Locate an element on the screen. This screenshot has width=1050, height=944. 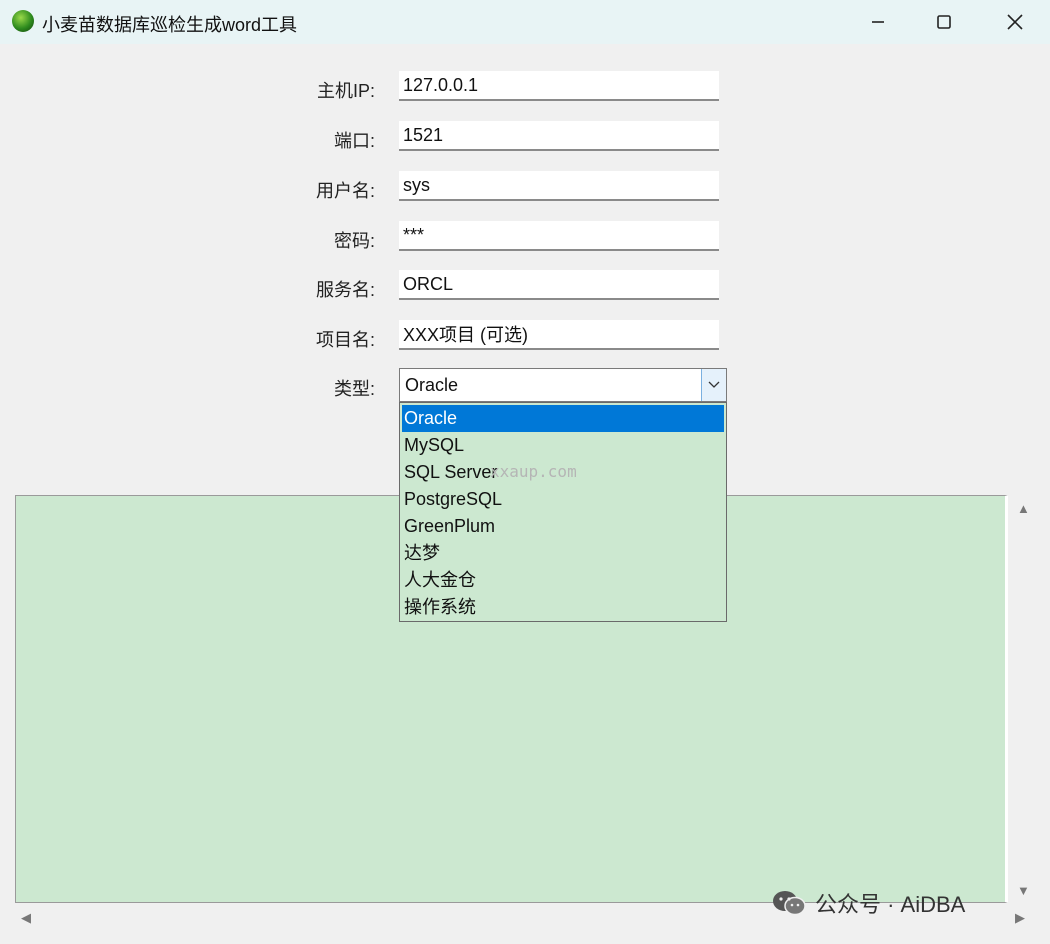
project-name-input: XXX项目 (可选) is located at coordinates (559, 335).